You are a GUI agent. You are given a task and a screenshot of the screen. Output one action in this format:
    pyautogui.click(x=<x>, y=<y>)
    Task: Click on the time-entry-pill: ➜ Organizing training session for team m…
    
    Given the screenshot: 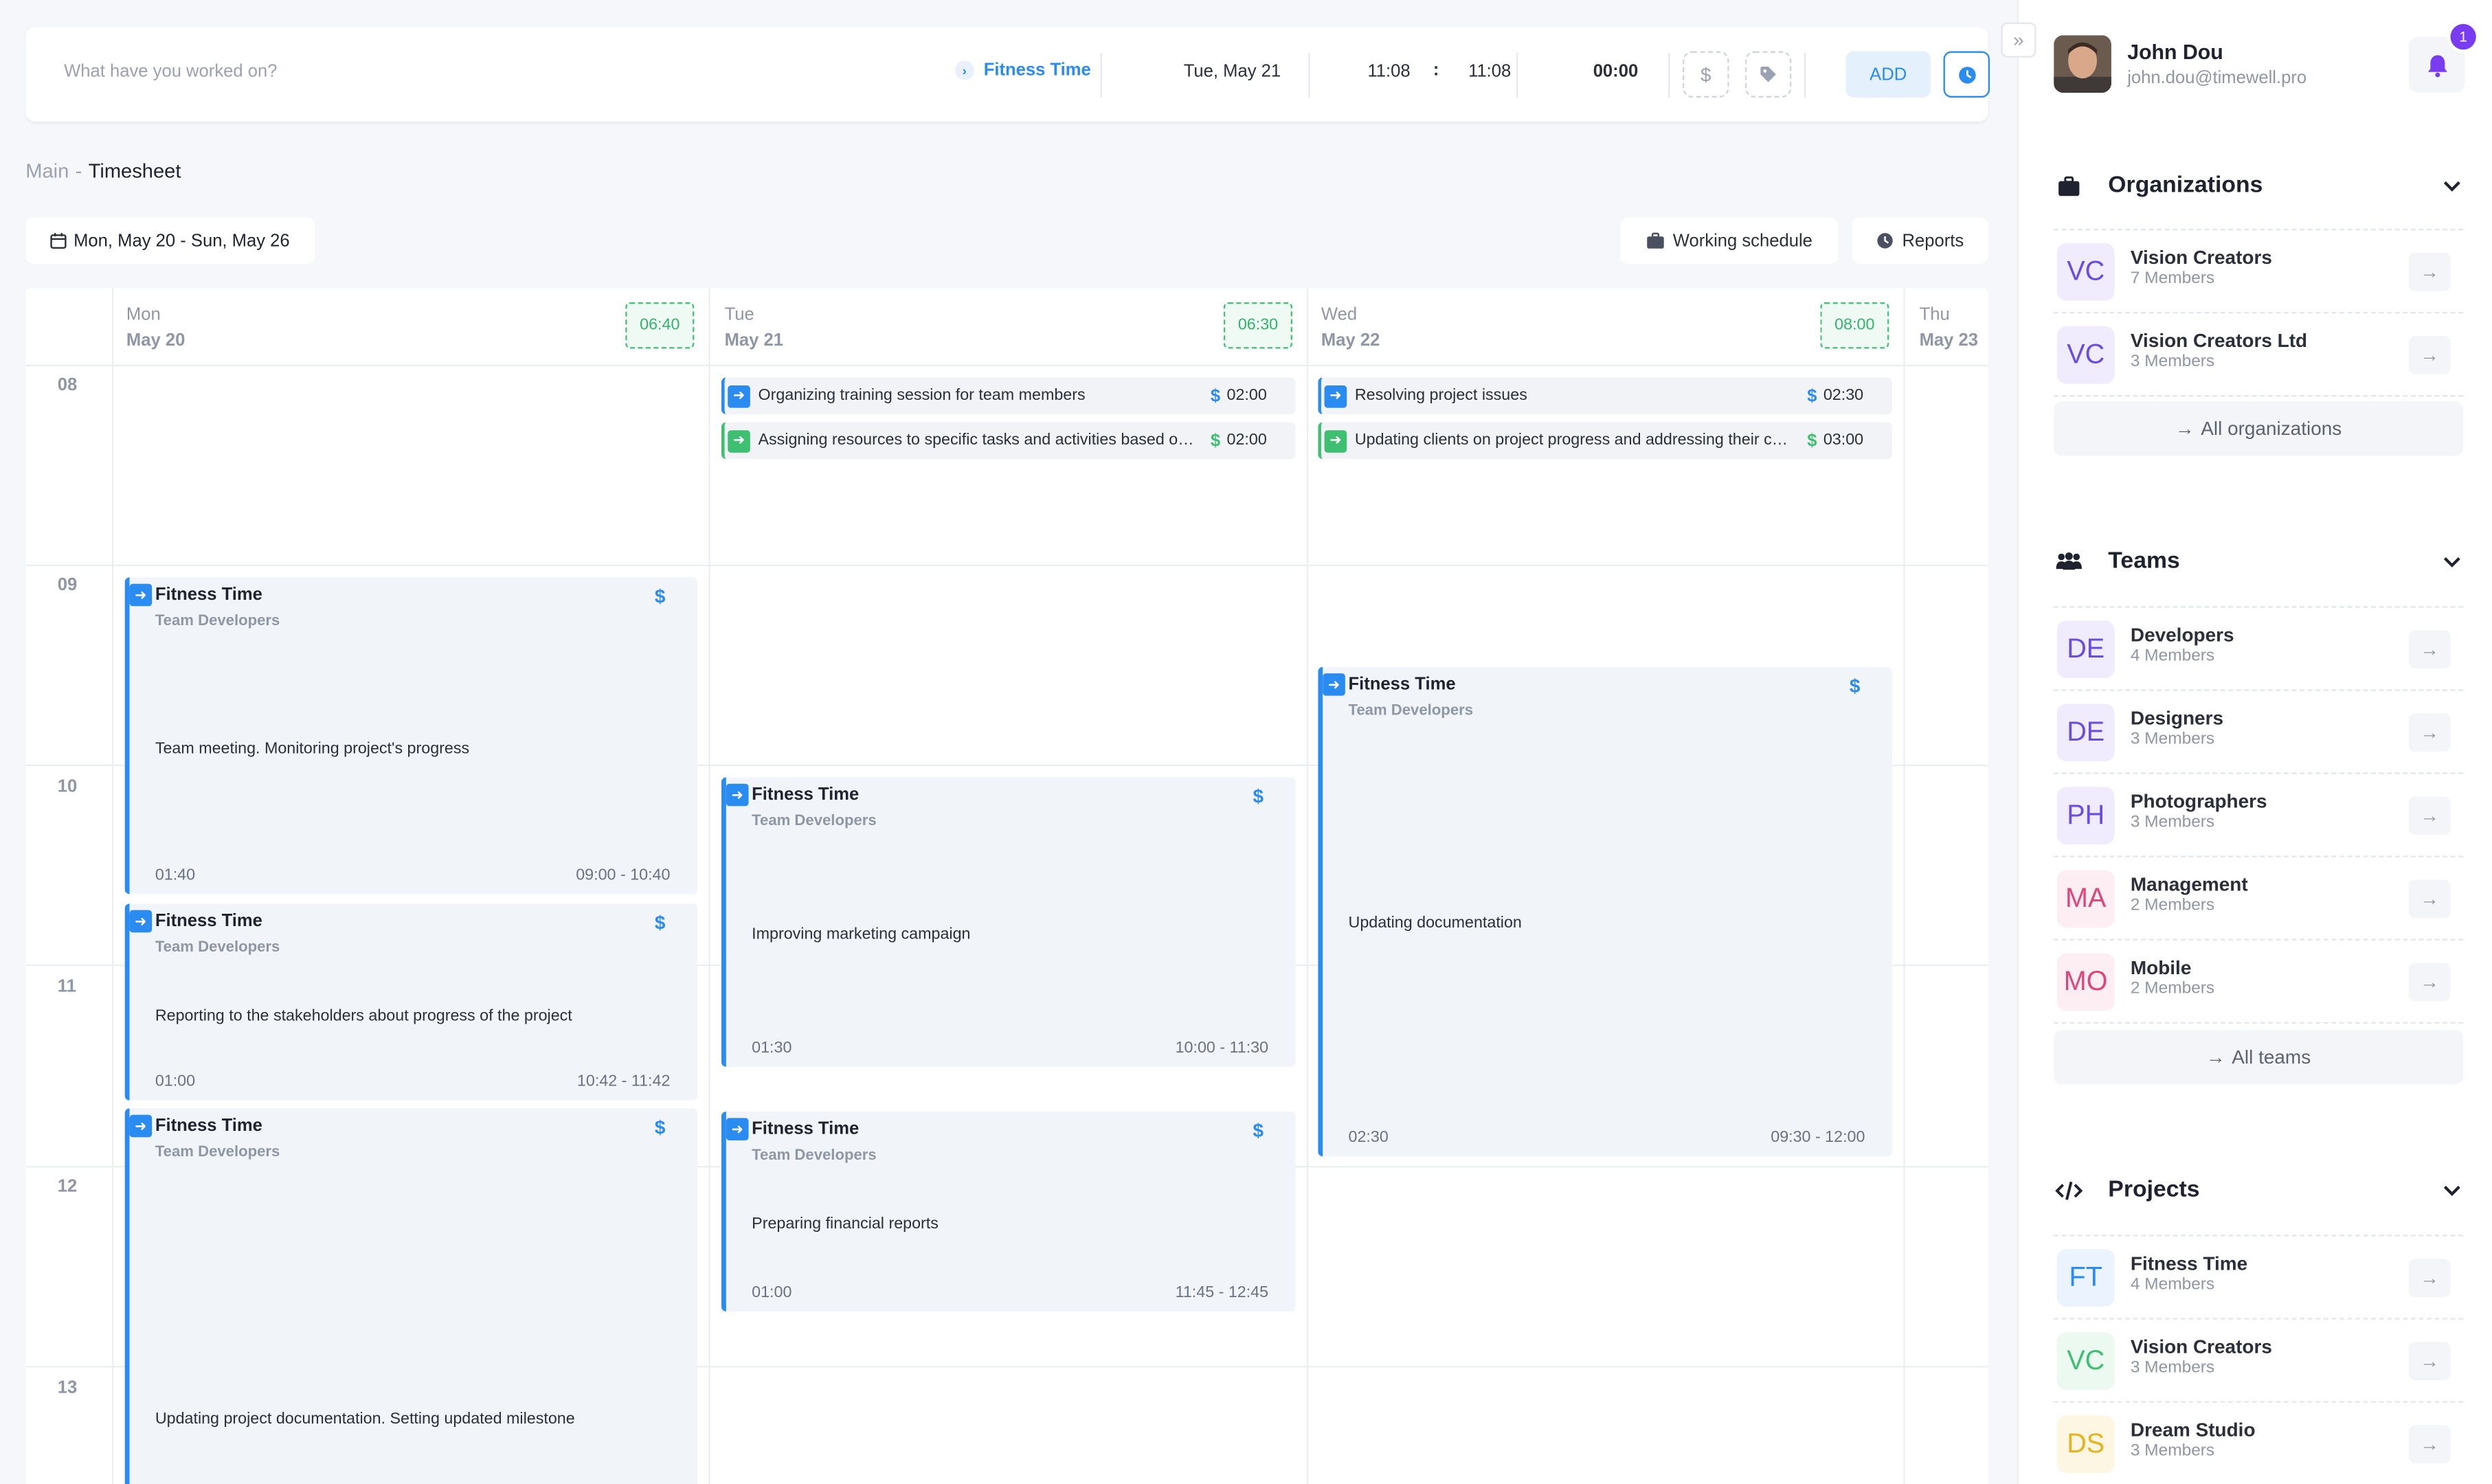 What is the action you would take?
    pyautogui.click(x=1008, y=395)
    